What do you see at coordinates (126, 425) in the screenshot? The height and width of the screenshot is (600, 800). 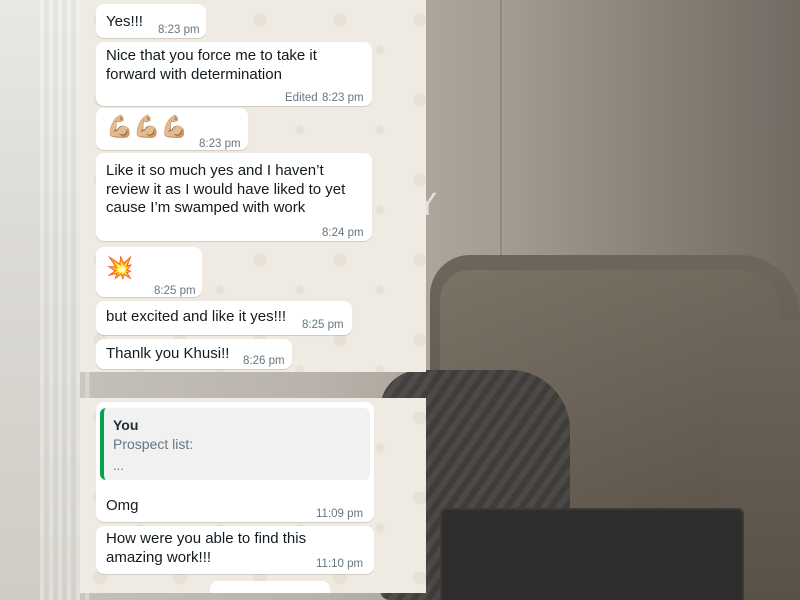 I see `quote-author: You` at bounding box center [126, 425].